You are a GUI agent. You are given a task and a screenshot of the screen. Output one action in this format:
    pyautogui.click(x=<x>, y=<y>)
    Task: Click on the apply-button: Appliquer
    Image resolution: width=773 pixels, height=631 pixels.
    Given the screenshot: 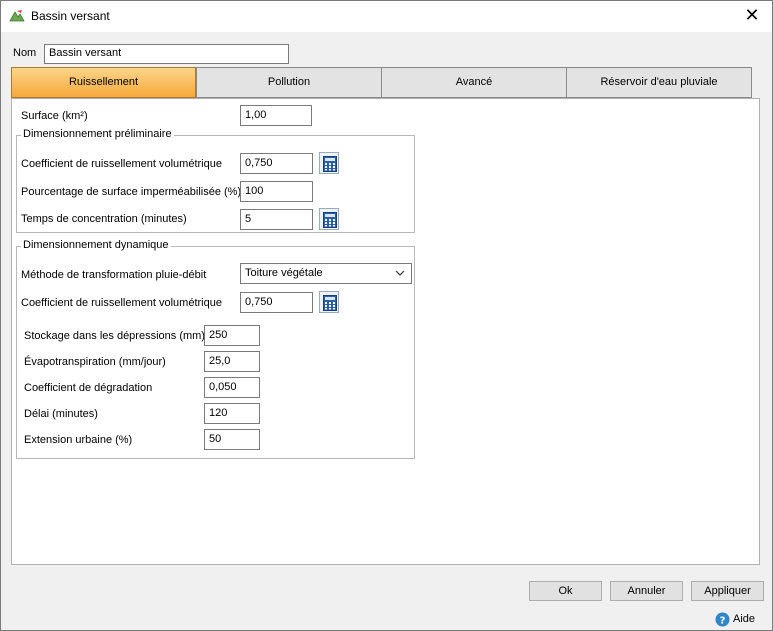 What is the action you would take?
    pyautogui.click(x=727, y=591)
    